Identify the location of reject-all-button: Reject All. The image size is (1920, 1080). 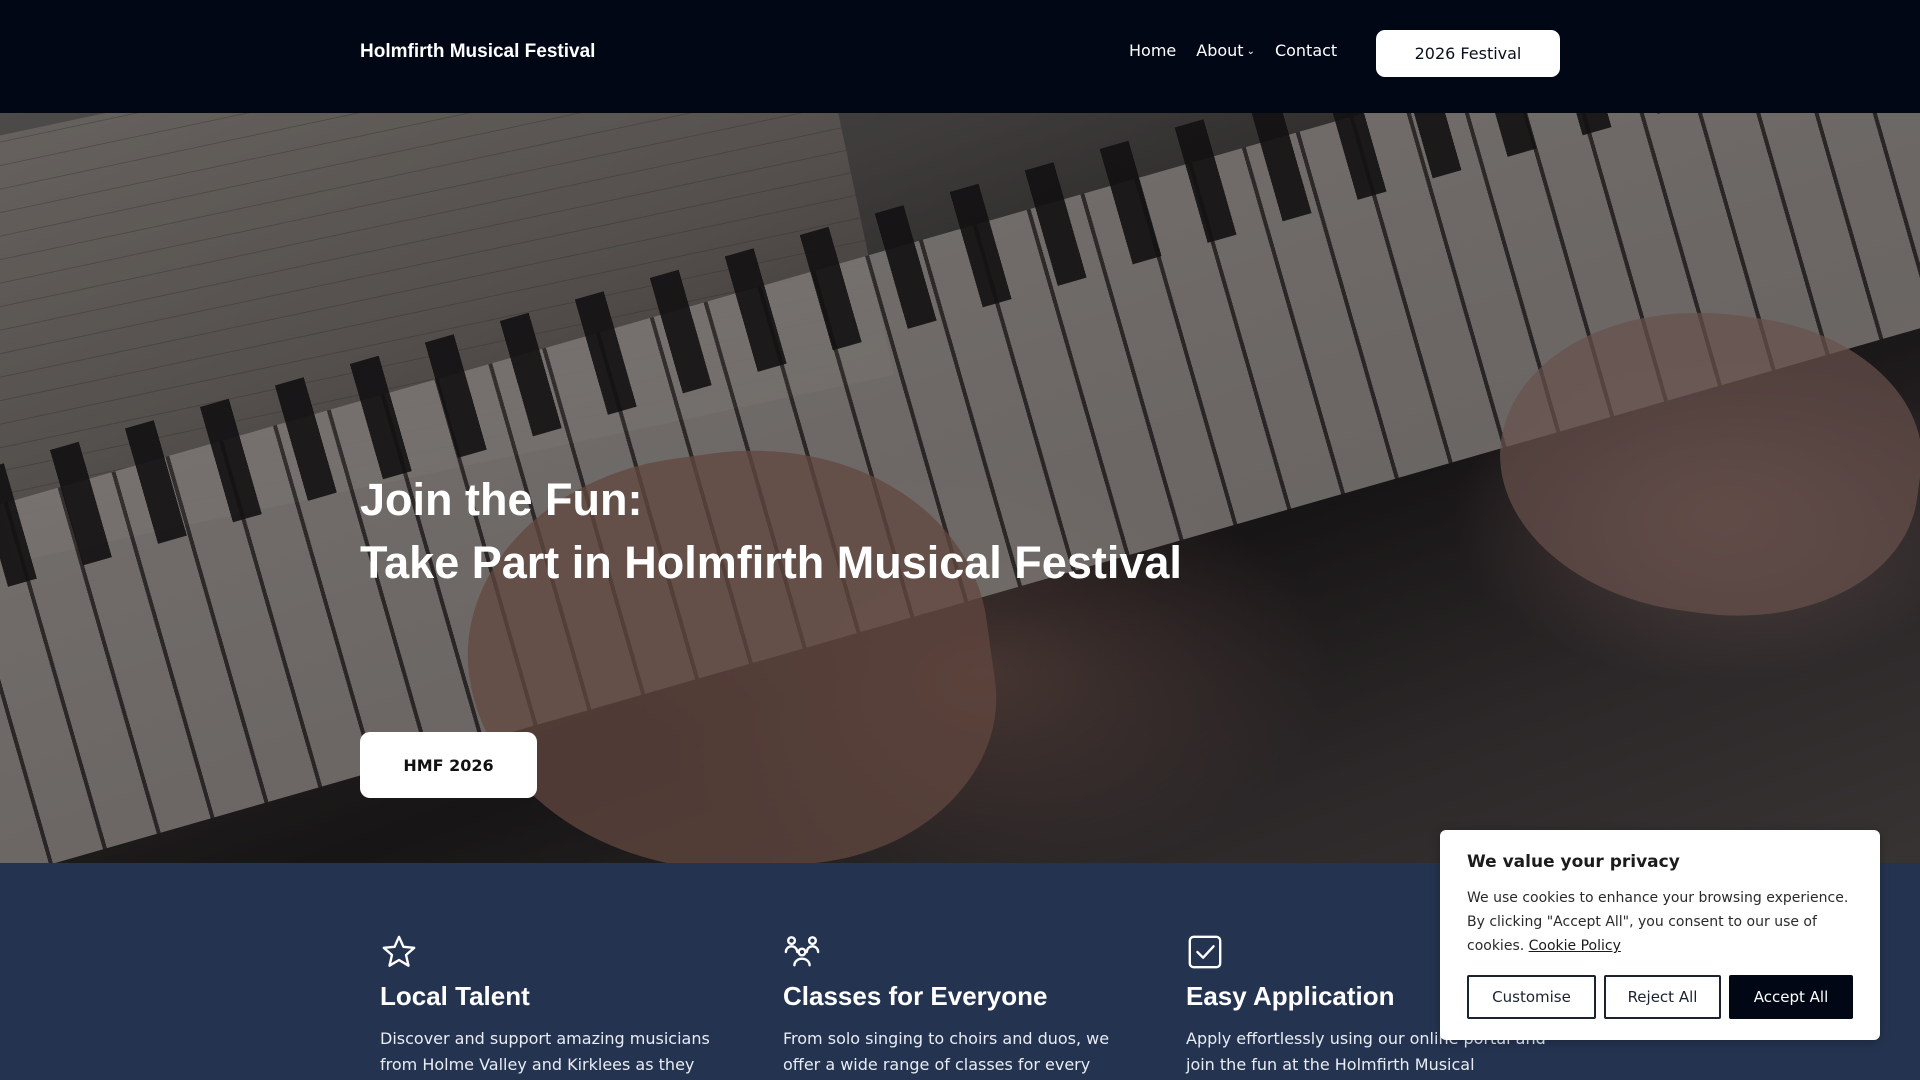
(1662, 997).